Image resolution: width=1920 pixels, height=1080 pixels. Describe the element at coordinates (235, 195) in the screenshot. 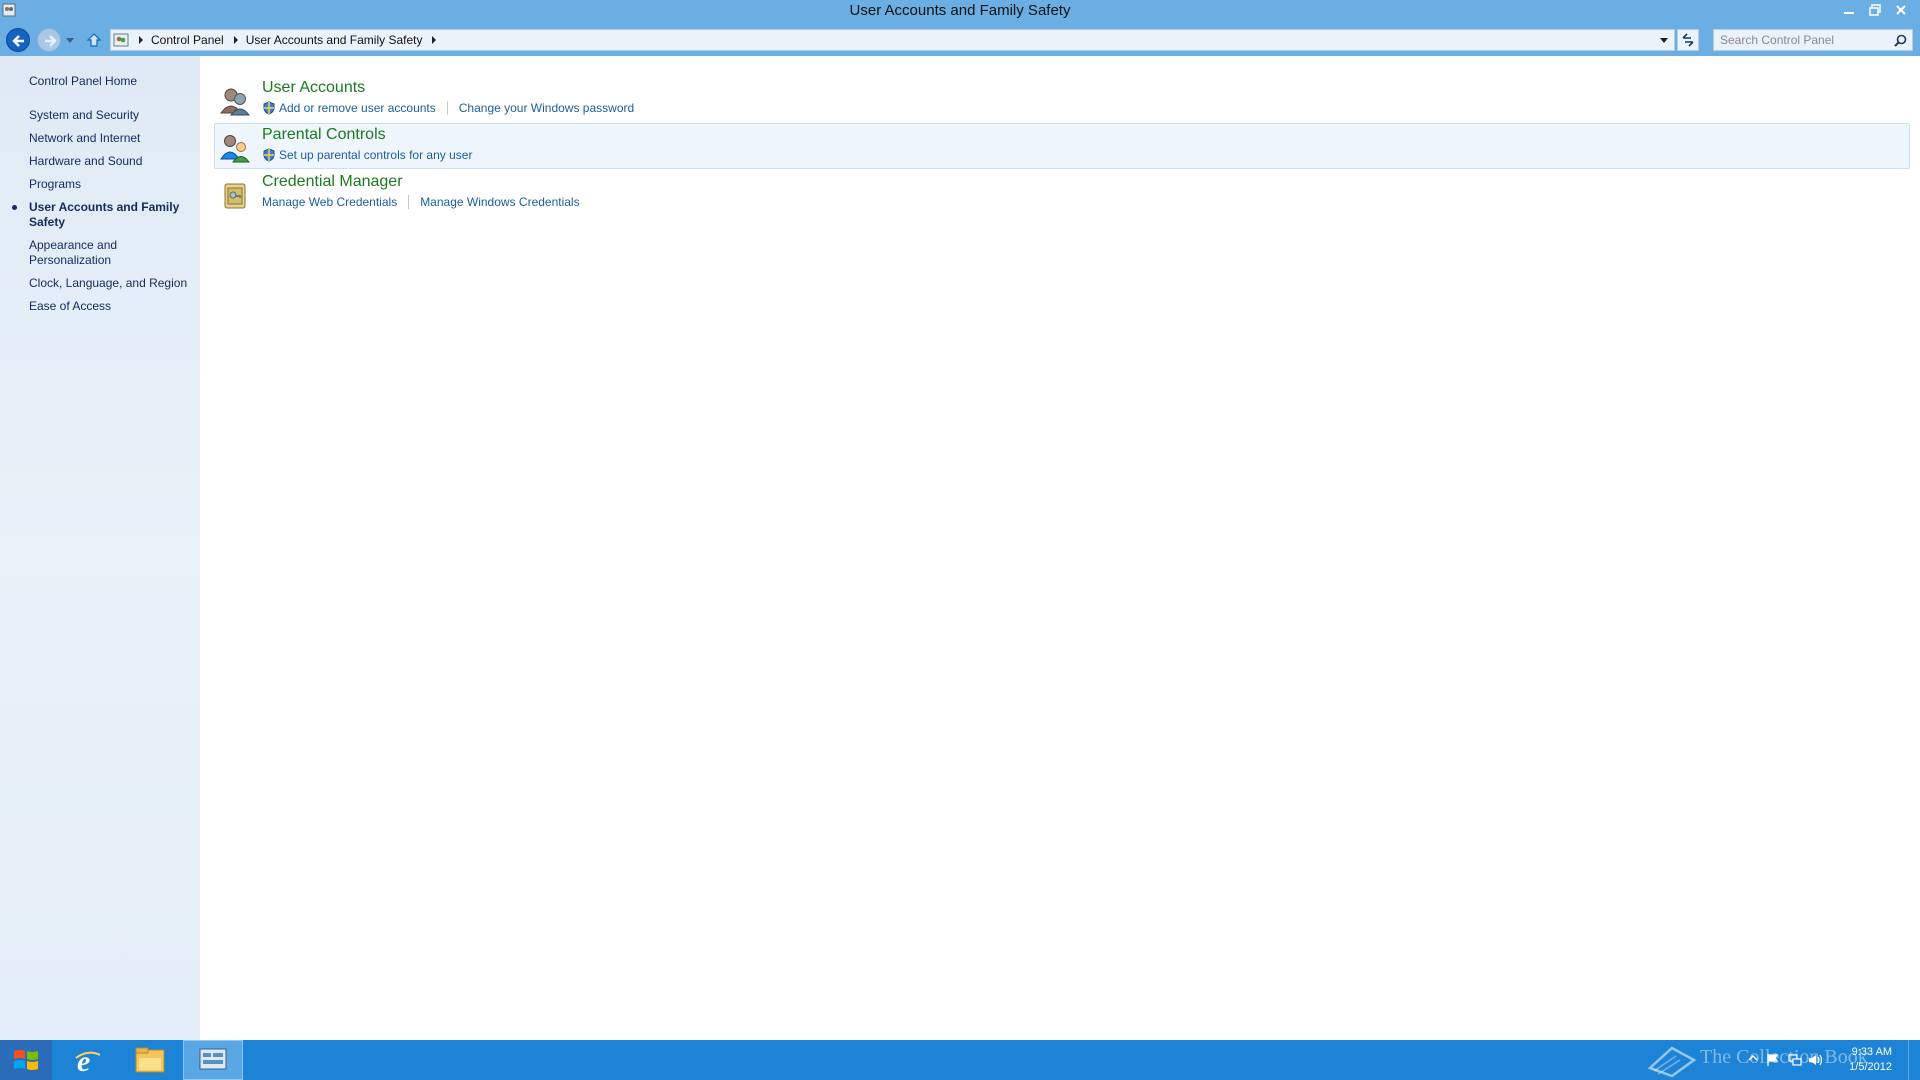

I see `credential-manager-icon` at that location.